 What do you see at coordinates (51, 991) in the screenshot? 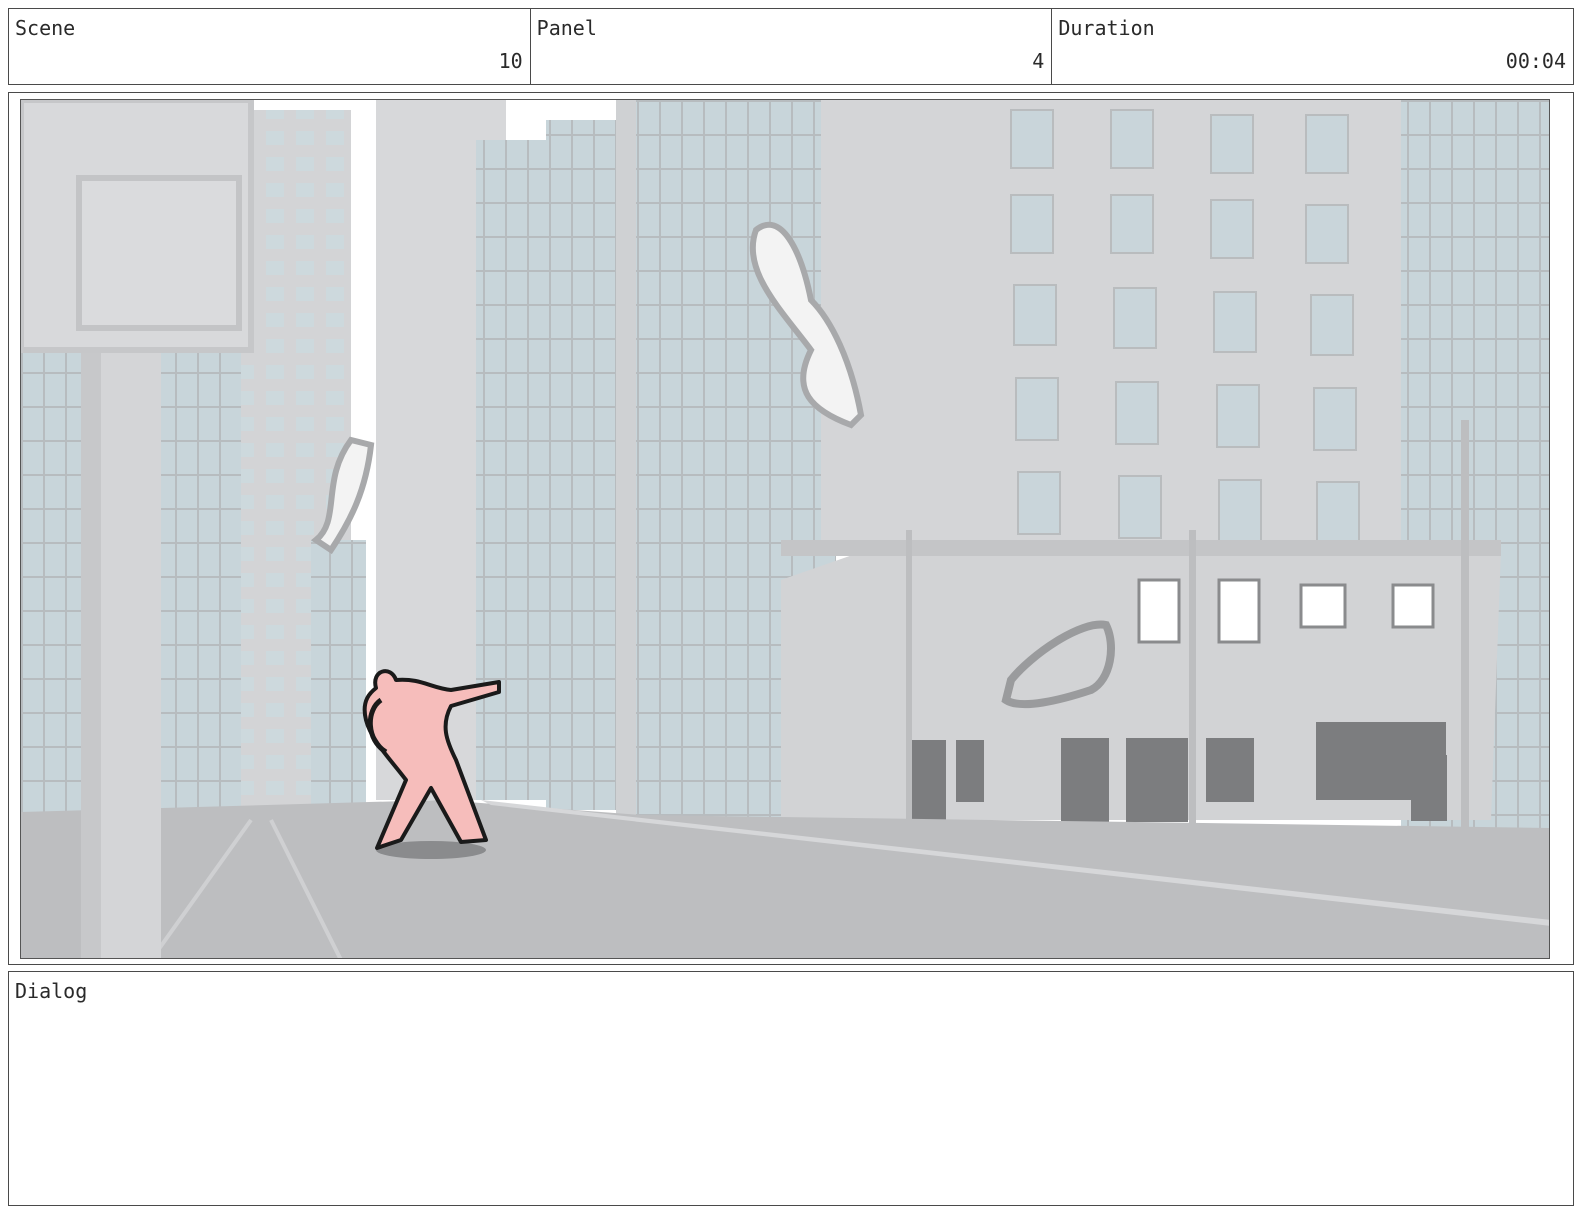
I see `dialog-label: Dialog` at bounding box center [51, 991].